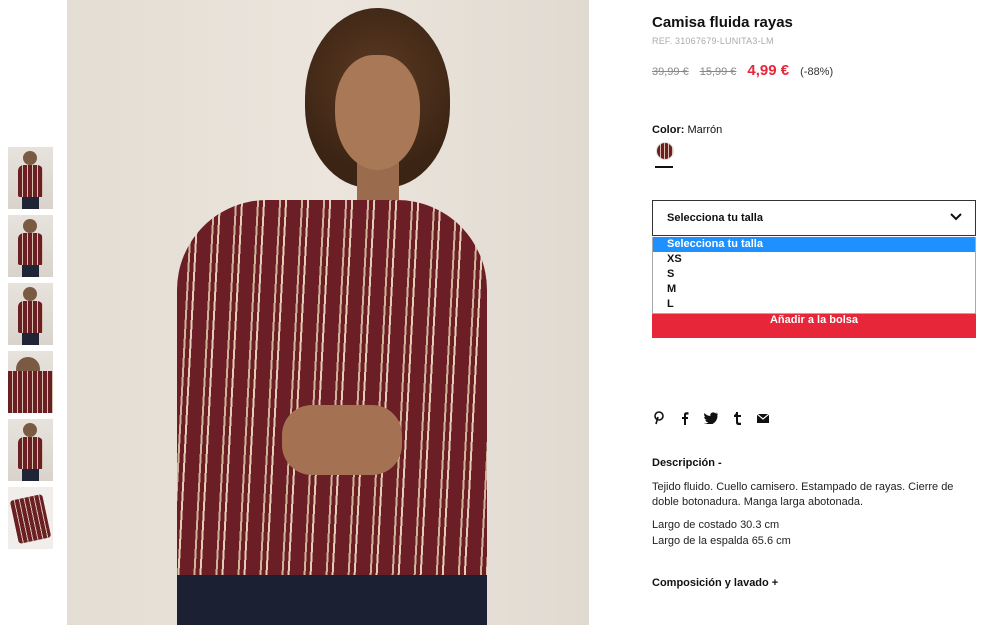  Describe the element at coordinates (670, 72) in the screenshot. I see `original-price: 39,99 €` at that location.